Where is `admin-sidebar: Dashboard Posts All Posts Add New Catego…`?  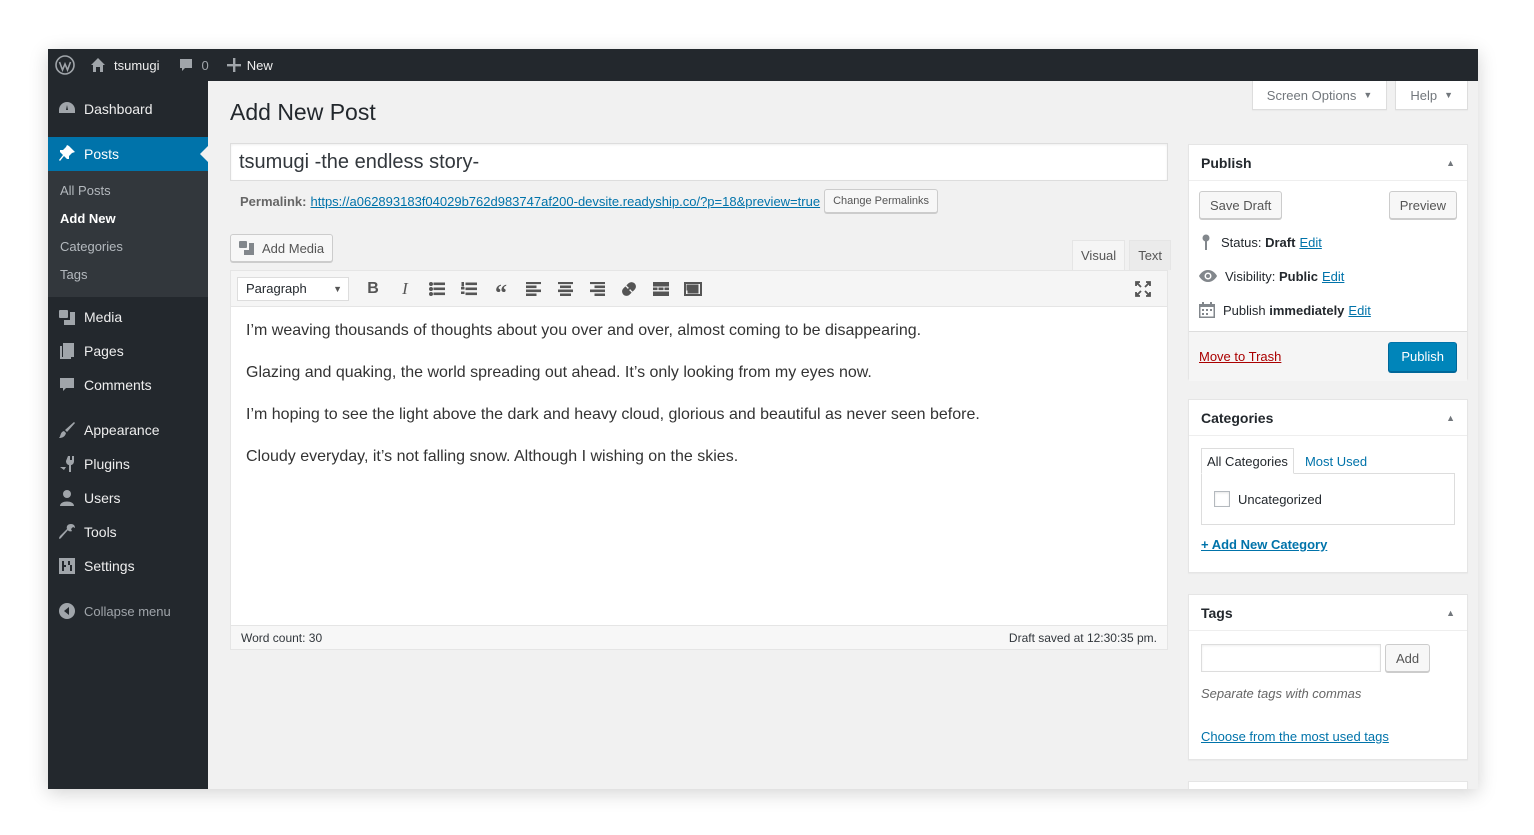
admin-sidebar: Dashboard Posts All Posts Add New Catego… is located at coordinates (128, 435).